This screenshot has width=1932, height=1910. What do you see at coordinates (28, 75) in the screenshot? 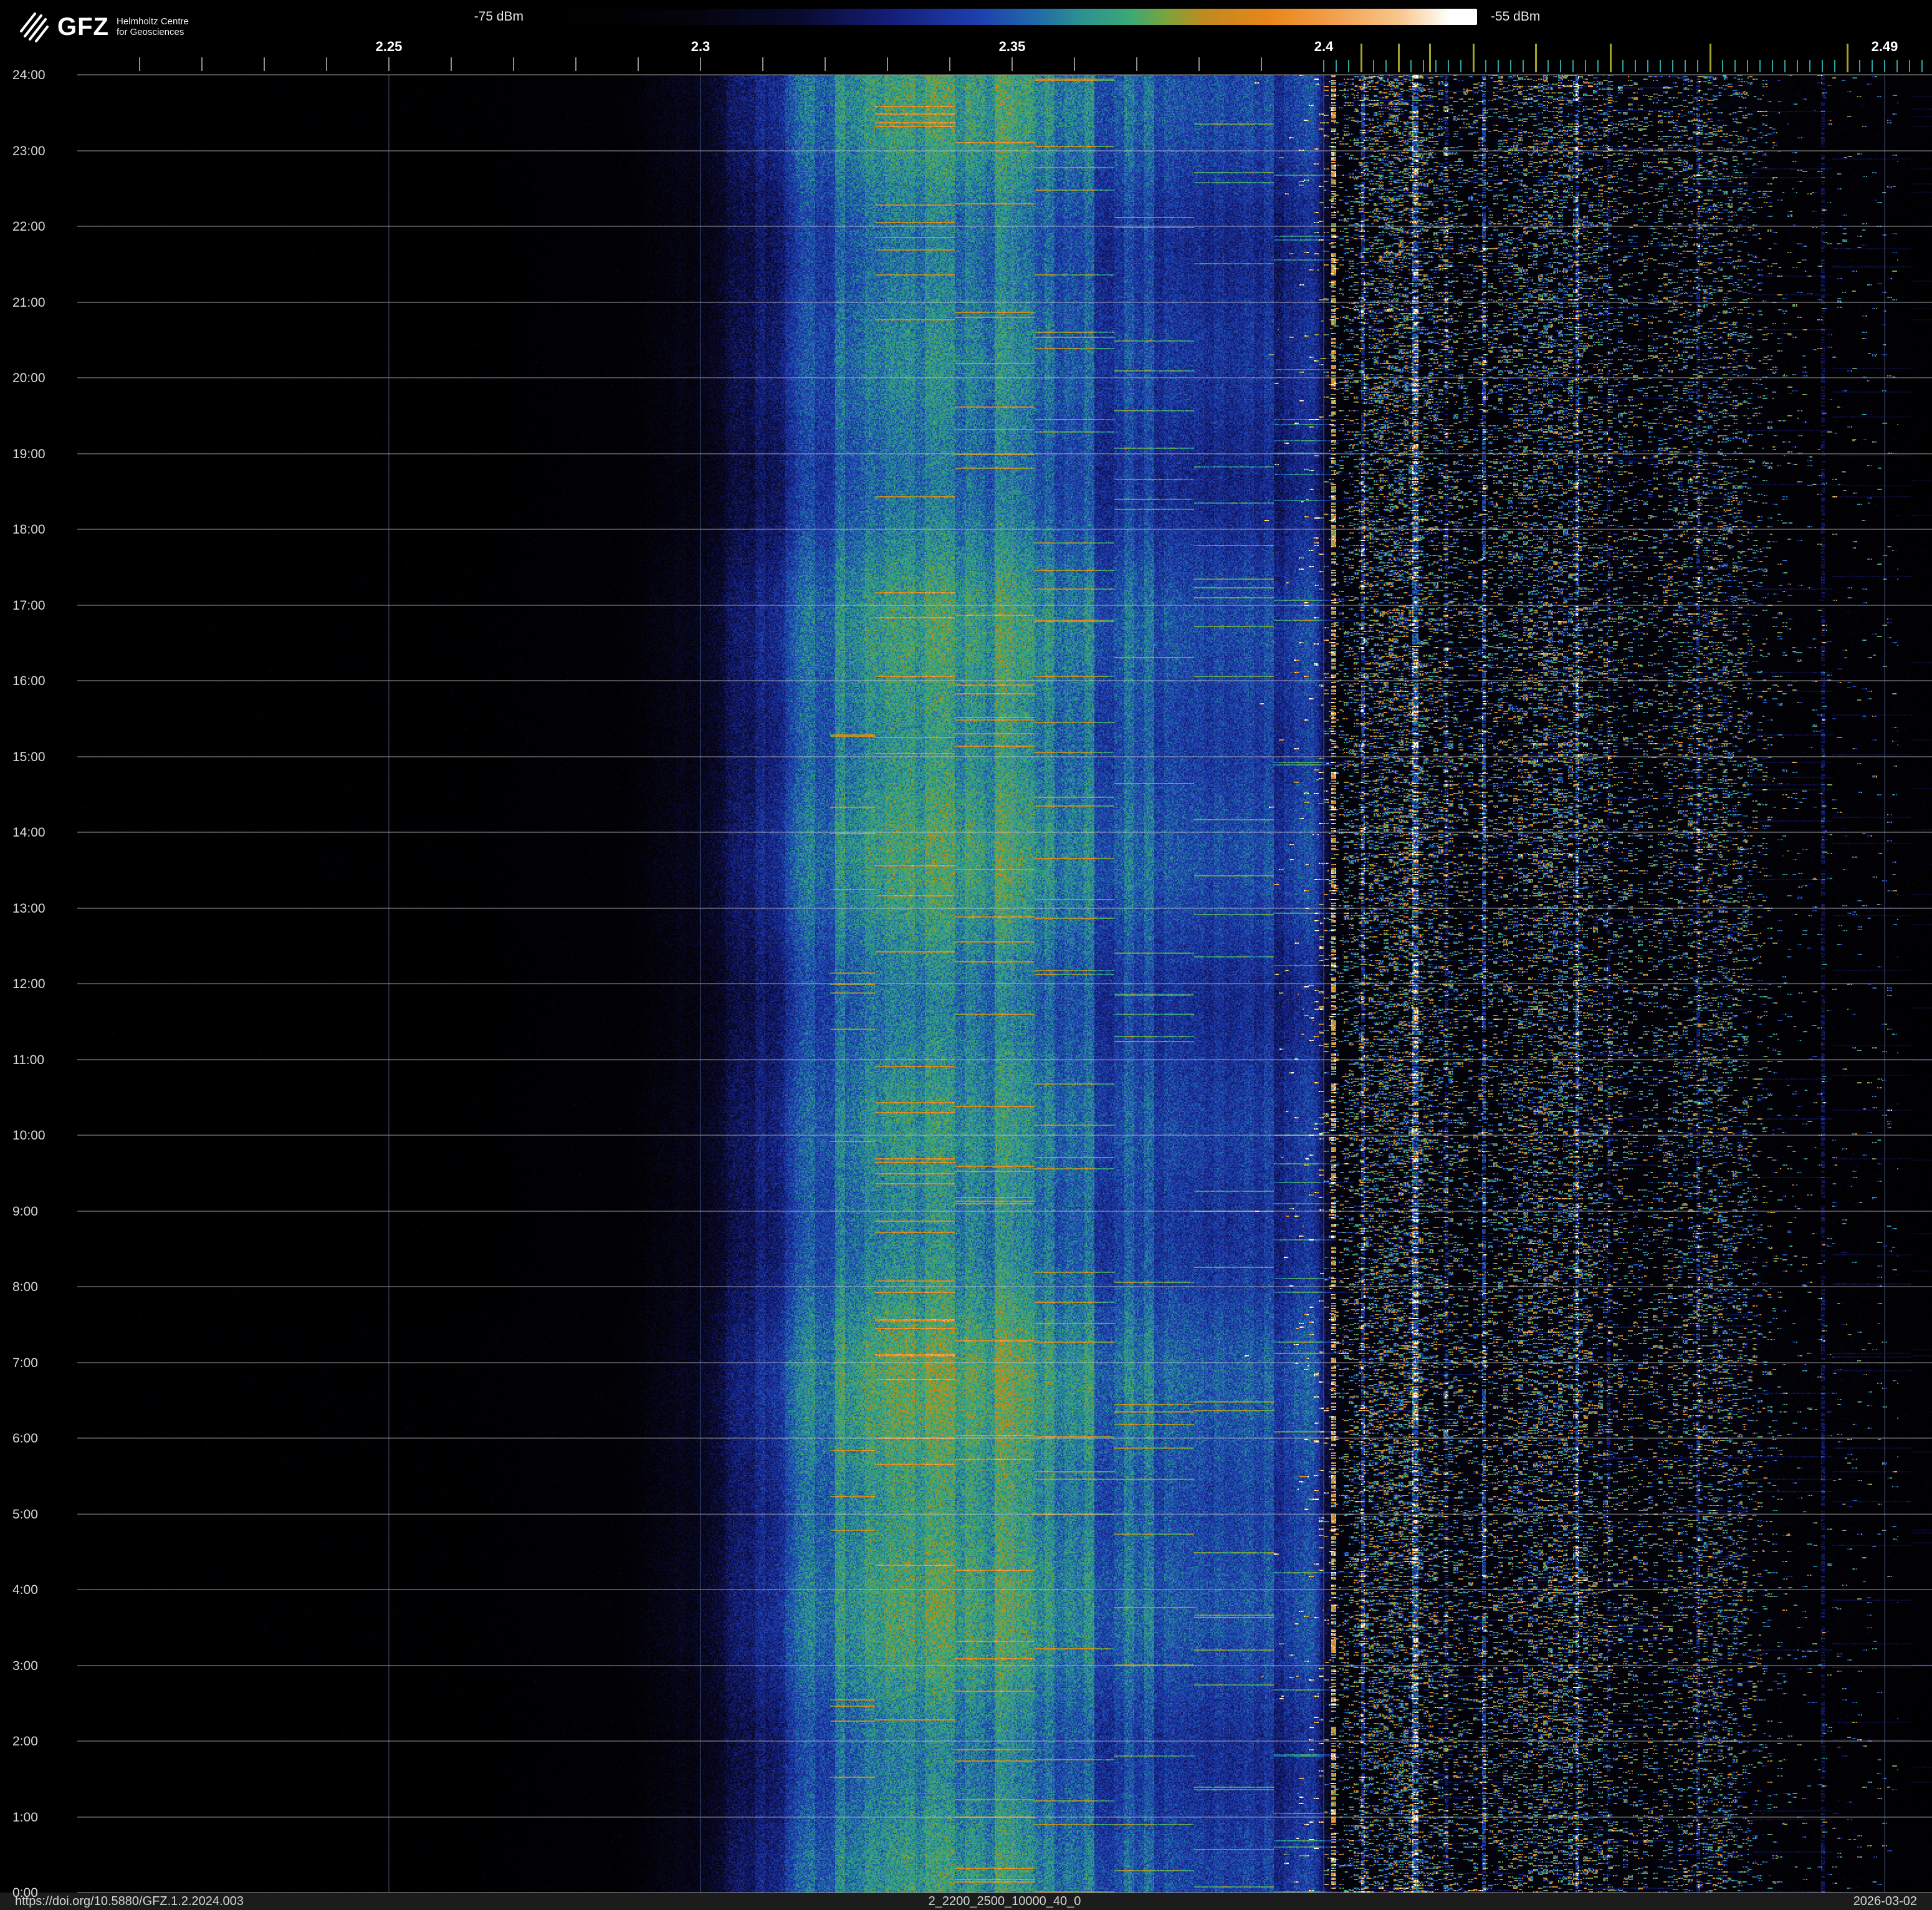
I see `time-label: 24:00` at bounding box center [28, 75].